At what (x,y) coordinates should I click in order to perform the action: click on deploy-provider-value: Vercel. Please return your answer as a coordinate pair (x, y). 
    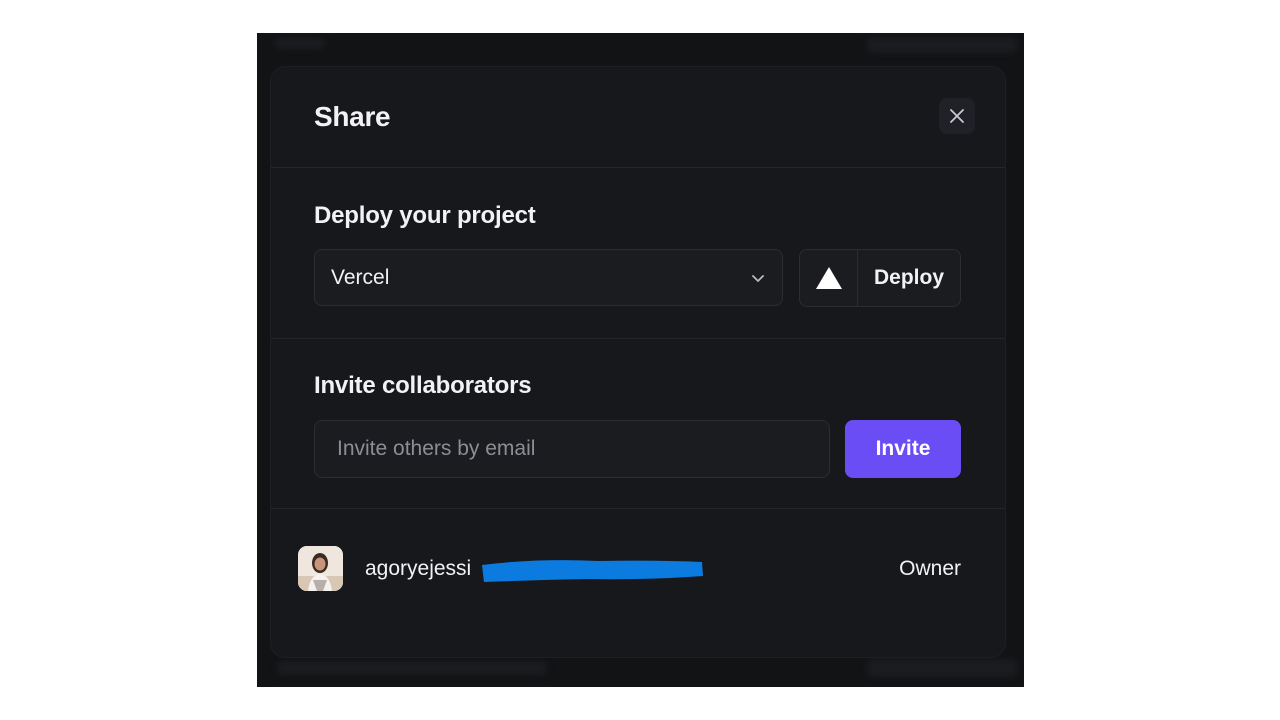
    Looking at the image, I should click on (360, 277).